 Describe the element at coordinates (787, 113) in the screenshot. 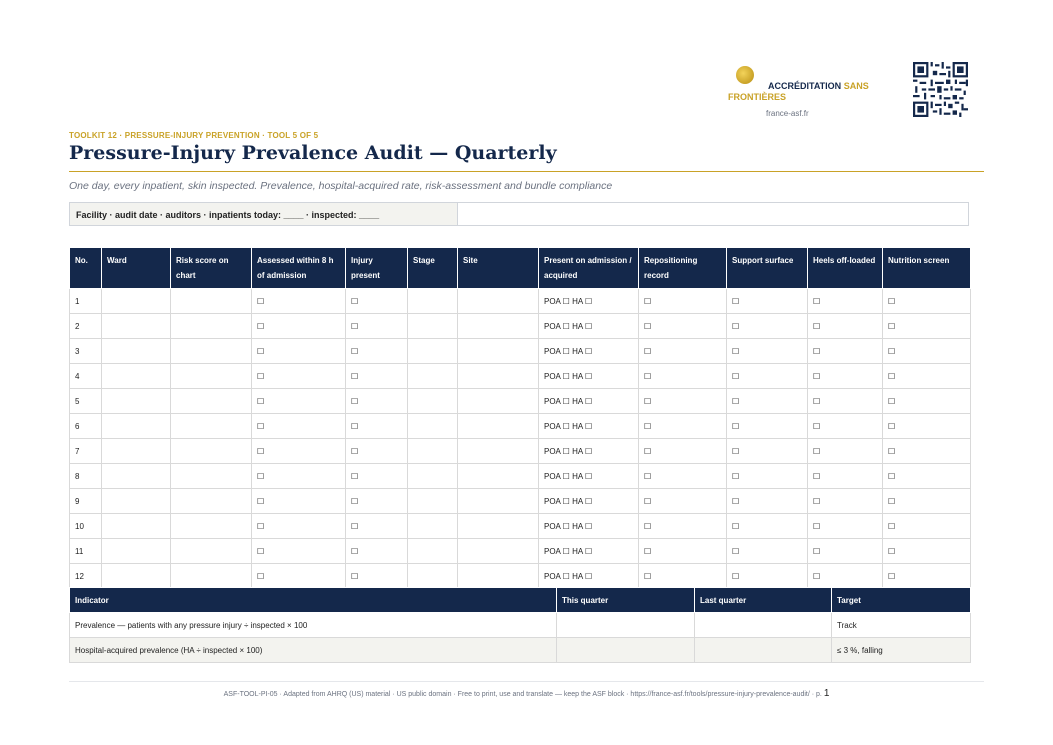

I see `brand-url: france-asf.fr` at that location.